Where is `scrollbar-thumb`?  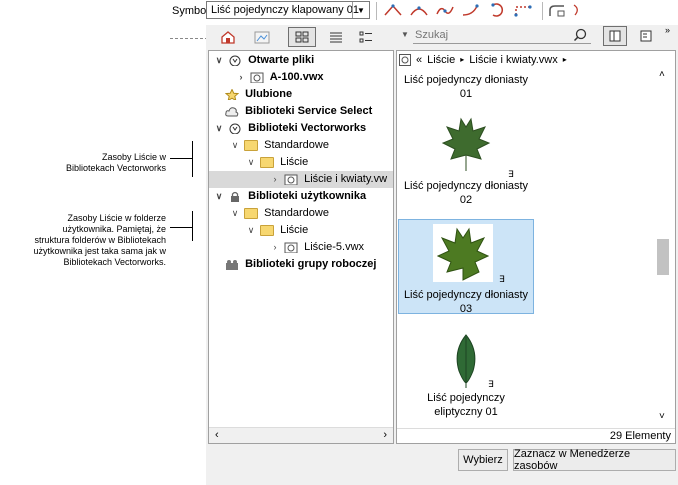
scrollbar-thumb is located at coordinates (663, 257).